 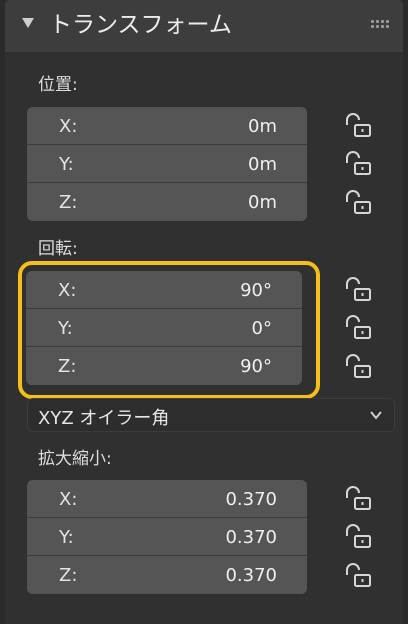 What do you see at coordinates (376, 415) in the screenshot?
I see `chevron-down-icon` at bounding box center [376, 415].